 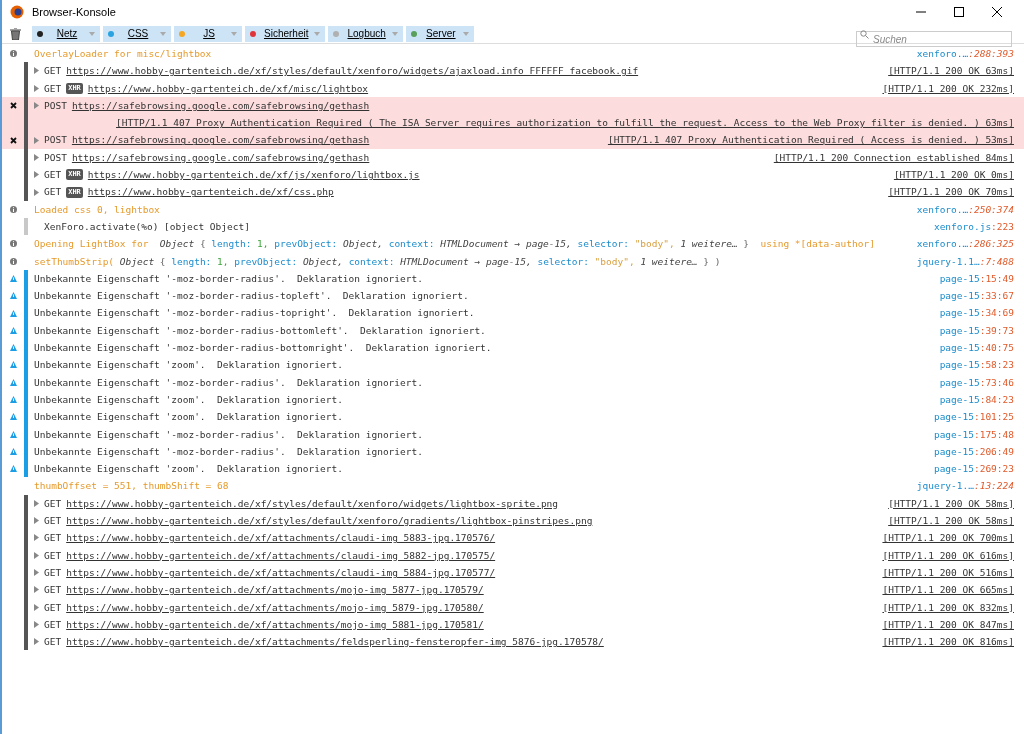 What do you see at coordinates (973, 469) in the screenshot?
I see `source-link: page-15:269:23` at bounding box center [973, 469].